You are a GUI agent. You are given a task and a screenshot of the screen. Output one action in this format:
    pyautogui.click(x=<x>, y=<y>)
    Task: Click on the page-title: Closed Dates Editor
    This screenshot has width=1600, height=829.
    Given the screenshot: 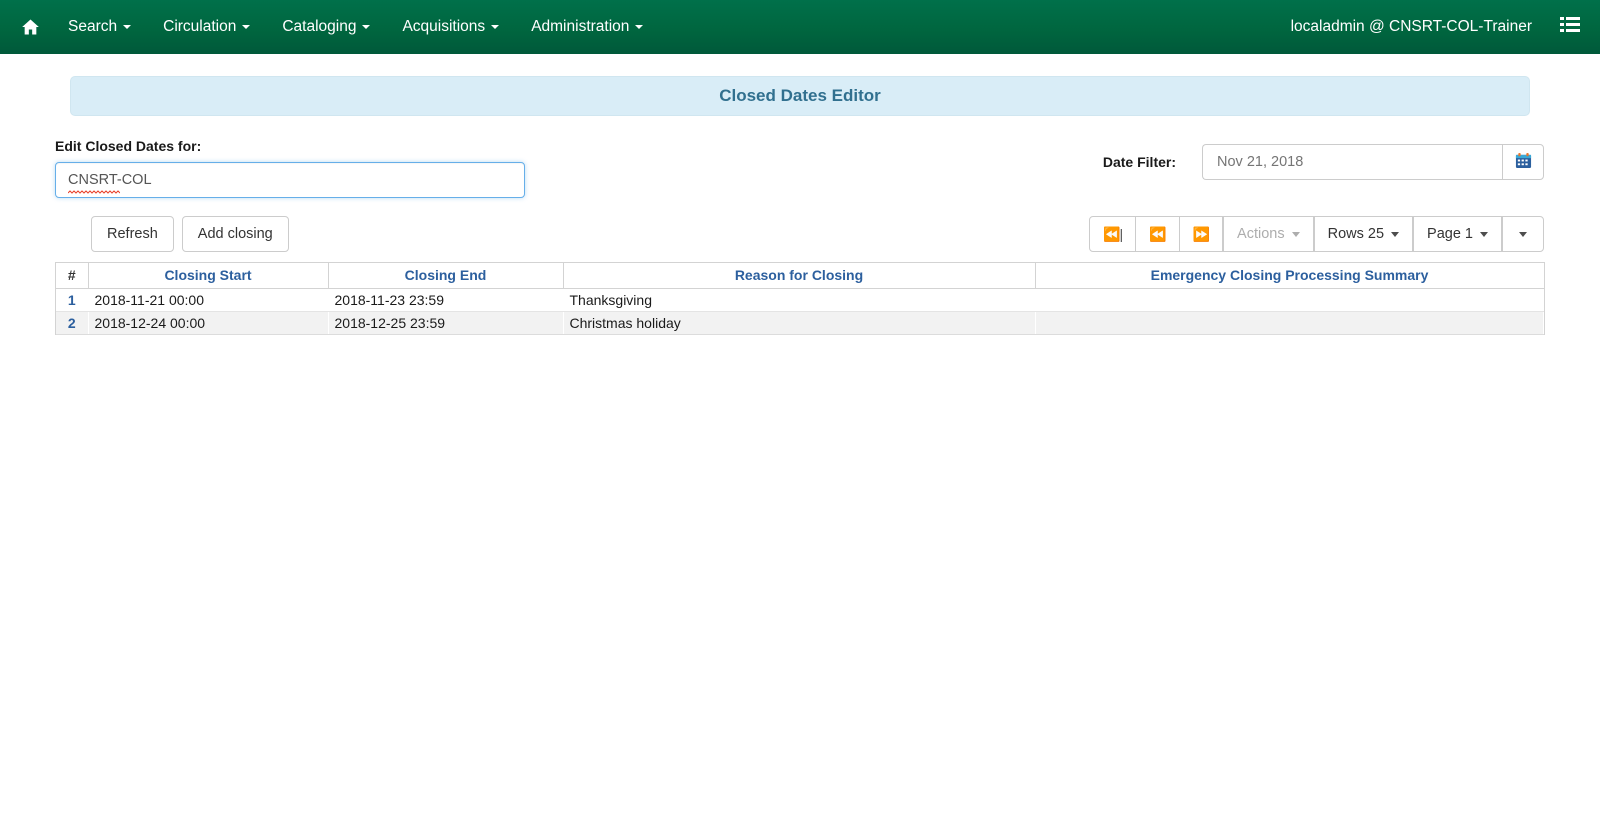 What is the action you would take?
    pyautogui.click(x=800, y=95)
    